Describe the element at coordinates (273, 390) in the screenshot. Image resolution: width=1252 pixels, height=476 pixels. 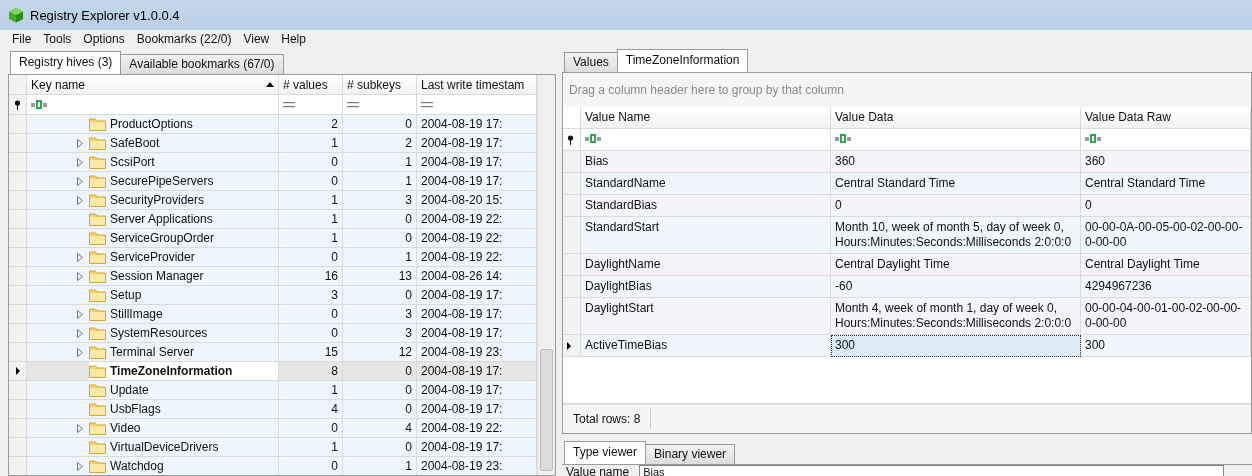
I see `table-row: Update 1 0 2004-08-19 17:` at that location.